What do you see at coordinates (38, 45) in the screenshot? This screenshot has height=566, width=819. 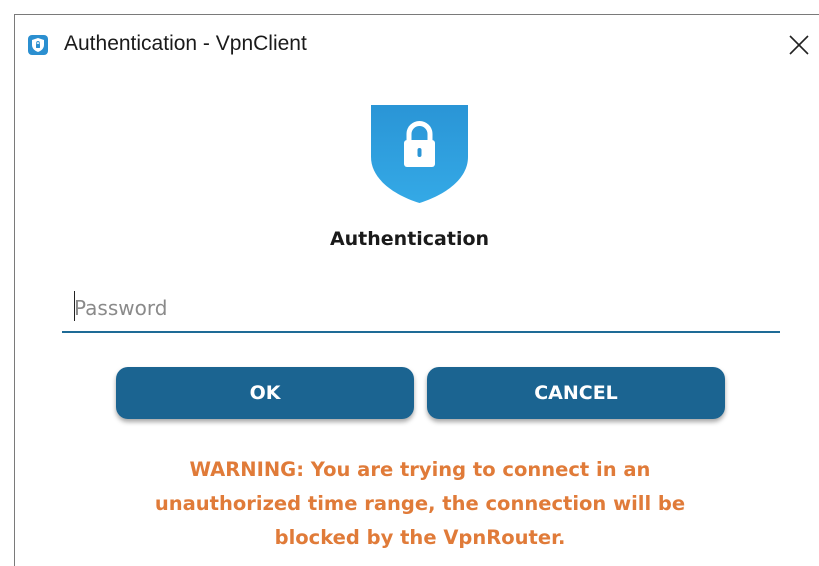 I see `shield-app-icon` at bounding box center [38, 45].